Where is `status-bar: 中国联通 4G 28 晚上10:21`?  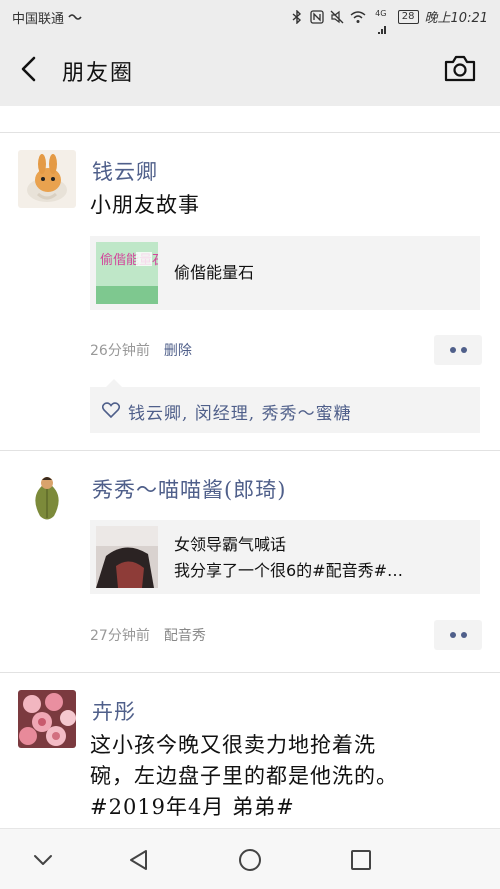 status-bar: 中国联通 4G 28 晚上10:21 is located at coordinates (250, 19).